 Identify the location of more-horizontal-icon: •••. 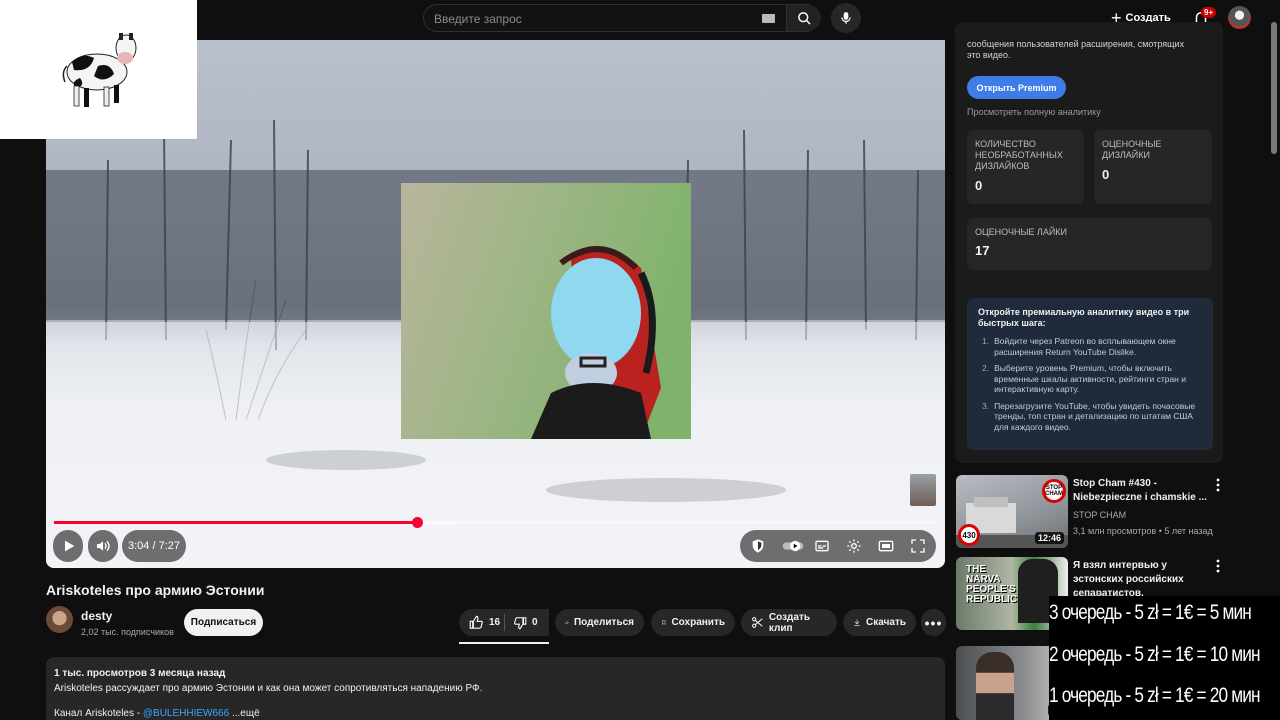
(933, 622).